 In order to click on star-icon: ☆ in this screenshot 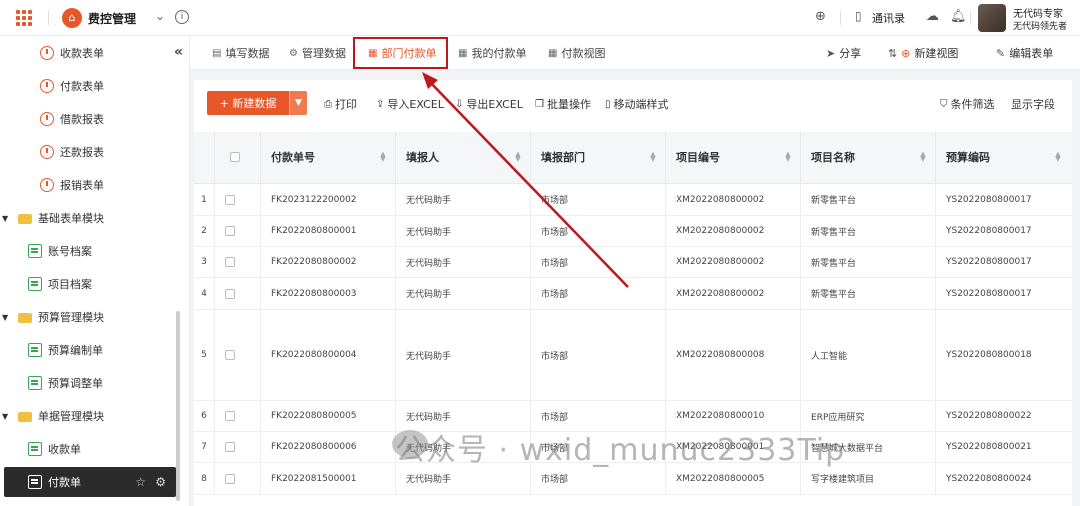, I will do `click(140, 482)`.